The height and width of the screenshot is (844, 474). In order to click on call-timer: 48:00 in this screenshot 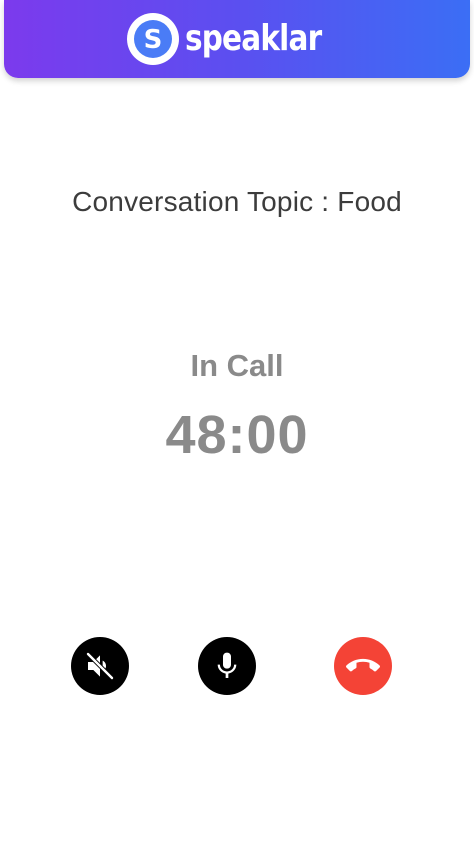, I will do `click(237, 435)`.